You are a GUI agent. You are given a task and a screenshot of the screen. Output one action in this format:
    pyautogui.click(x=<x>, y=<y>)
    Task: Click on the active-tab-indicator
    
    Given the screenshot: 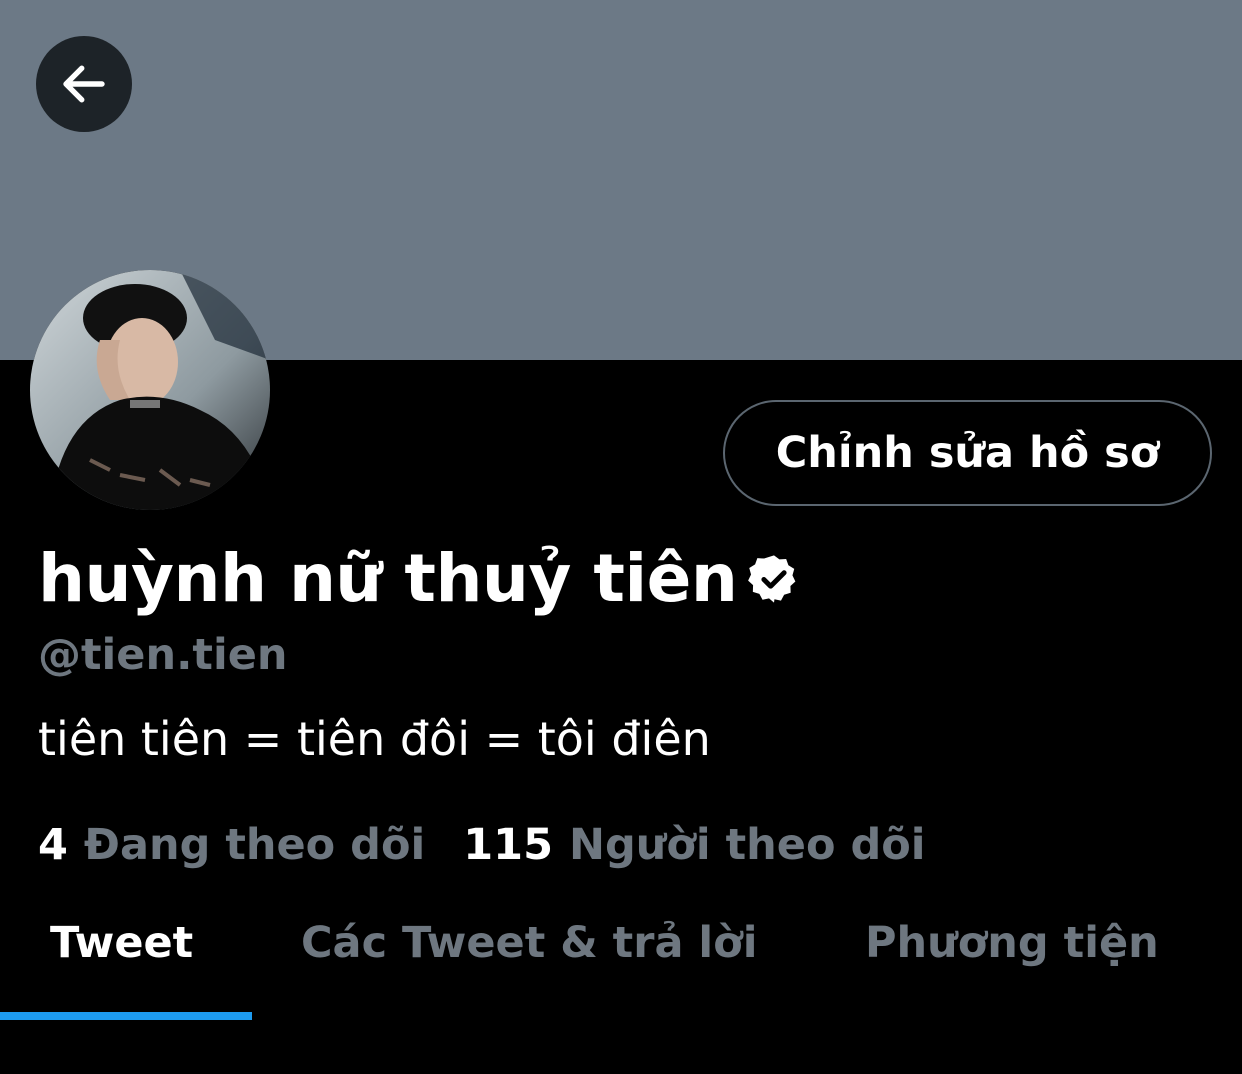 What is the action you would take?
    pyautogui.click(x=126, y=1016)
    